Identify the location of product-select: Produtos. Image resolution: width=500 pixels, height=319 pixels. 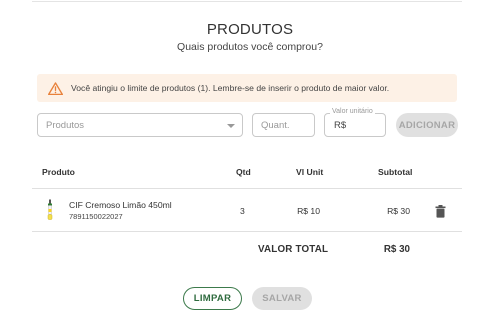
(140, 125).